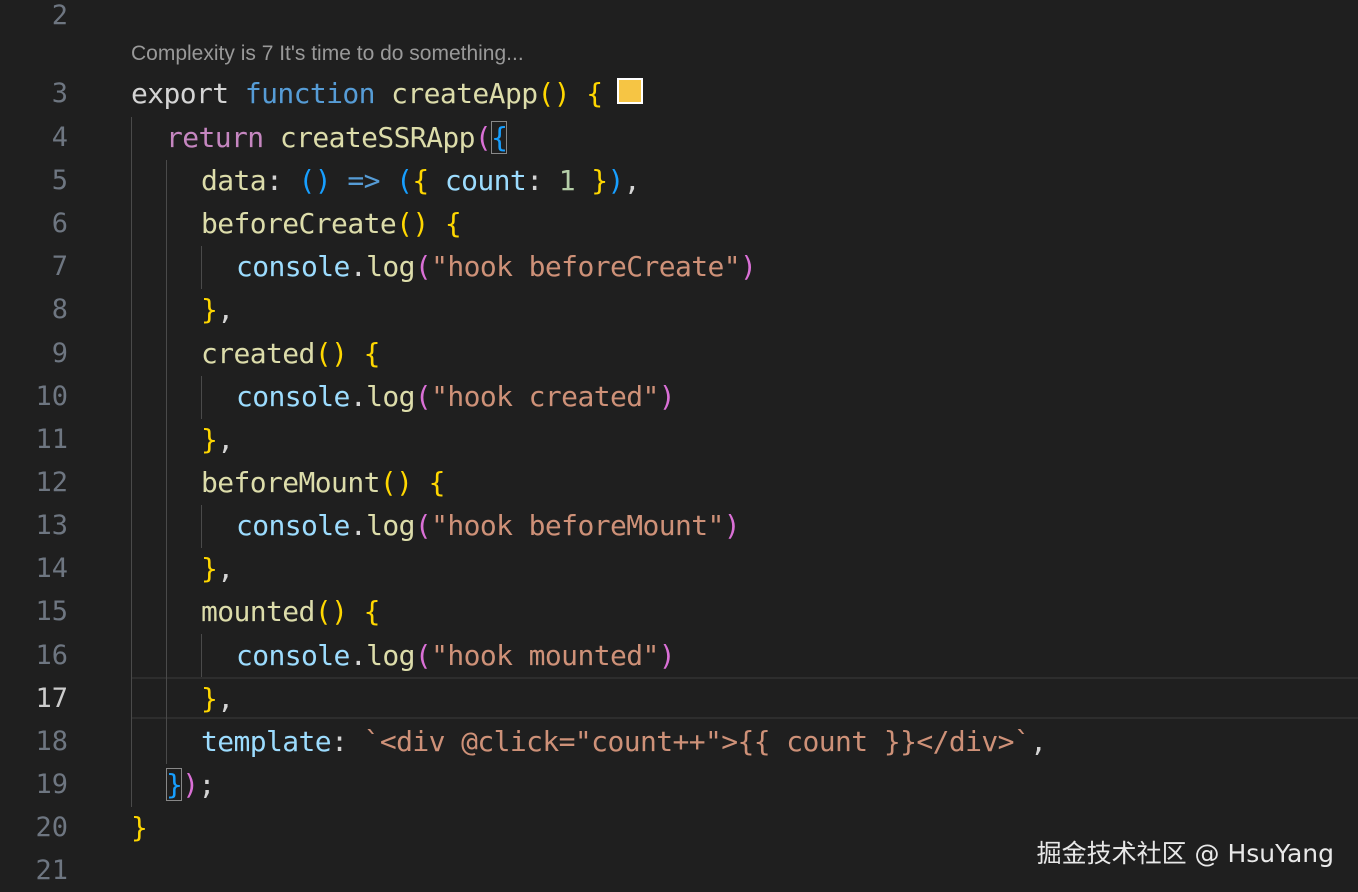  Describe the element at coordinates (234, 180) in the screenshot. I see `property-name: data` at that location.